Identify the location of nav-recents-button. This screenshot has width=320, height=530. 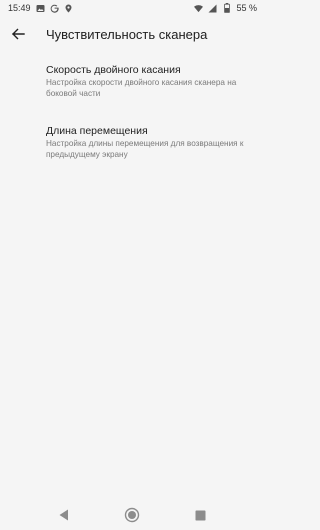
(201, 515).